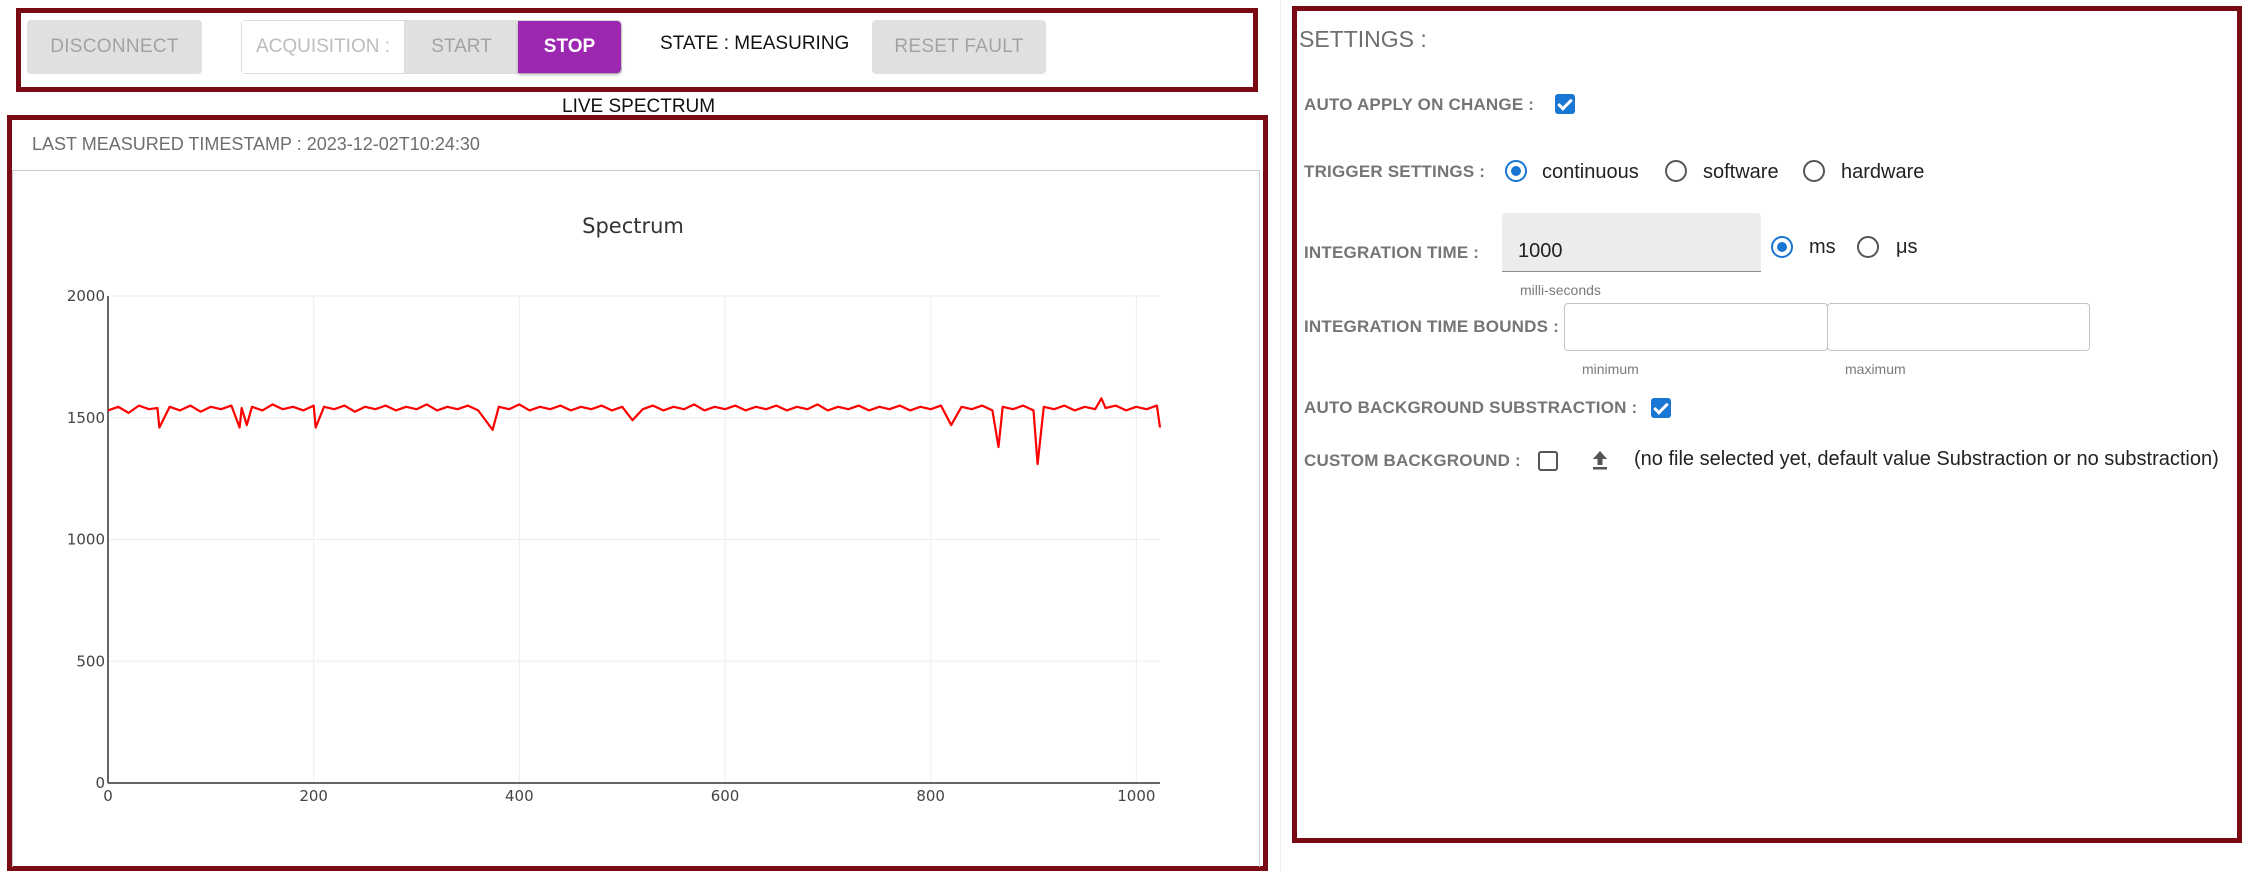  What do you see at coordinates (755, 43) in the screenshot?
I see `state-indicator: STATE : MEASURING` at bounding box center [755, 43].